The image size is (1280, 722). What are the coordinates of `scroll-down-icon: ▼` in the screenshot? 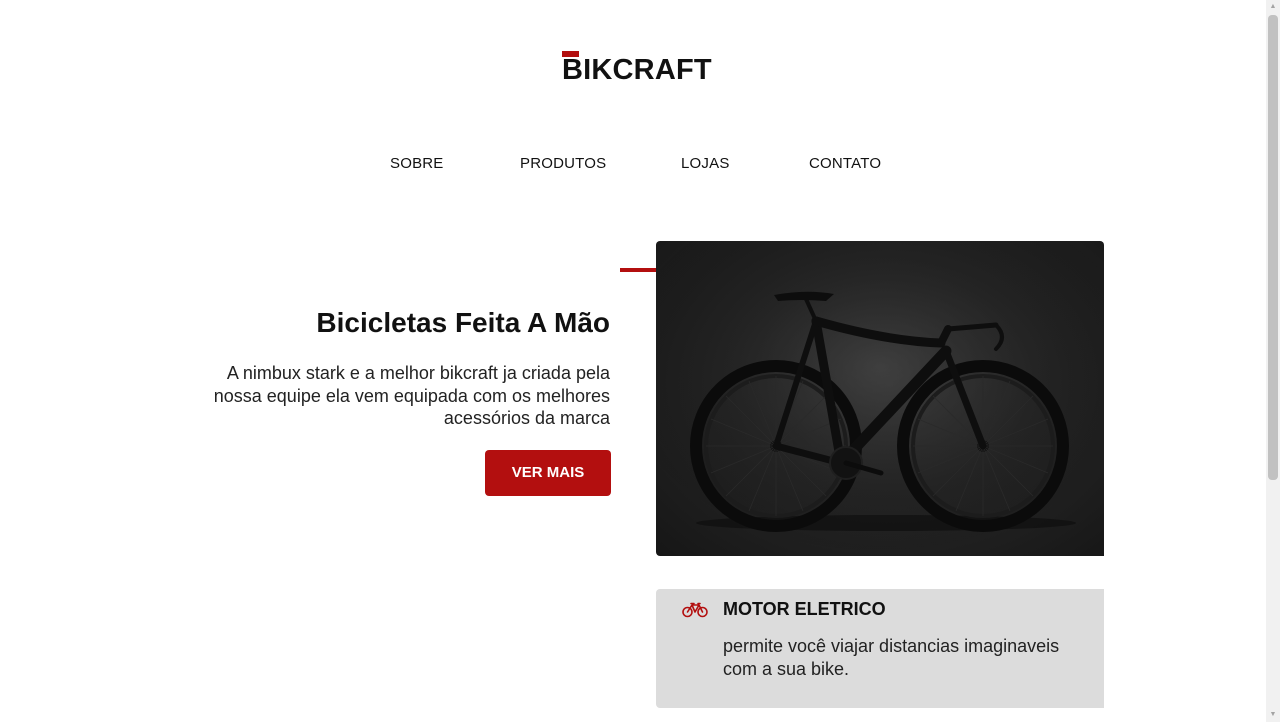 It's located at (1273, 715).